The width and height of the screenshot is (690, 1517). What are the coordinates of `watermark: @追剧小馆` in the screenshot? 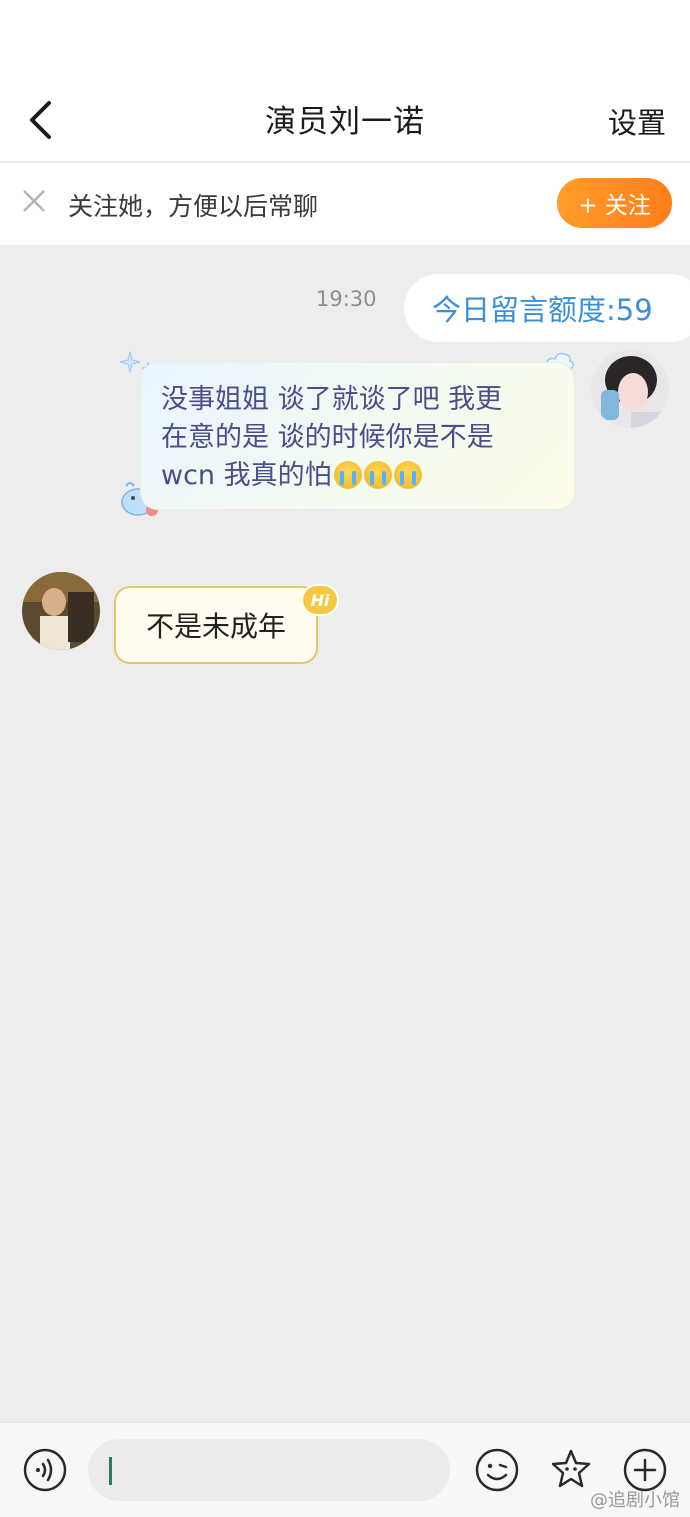 It's located at (635, 1500).